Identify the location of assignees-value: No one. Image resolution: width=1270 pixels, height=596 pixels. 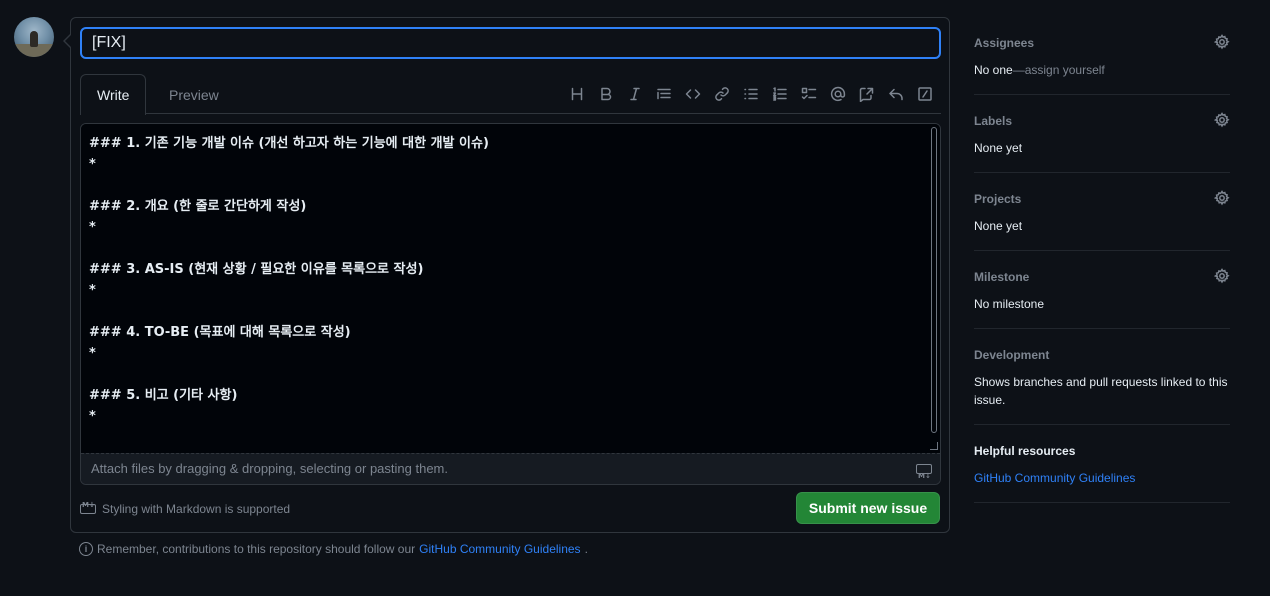
(993, 70).